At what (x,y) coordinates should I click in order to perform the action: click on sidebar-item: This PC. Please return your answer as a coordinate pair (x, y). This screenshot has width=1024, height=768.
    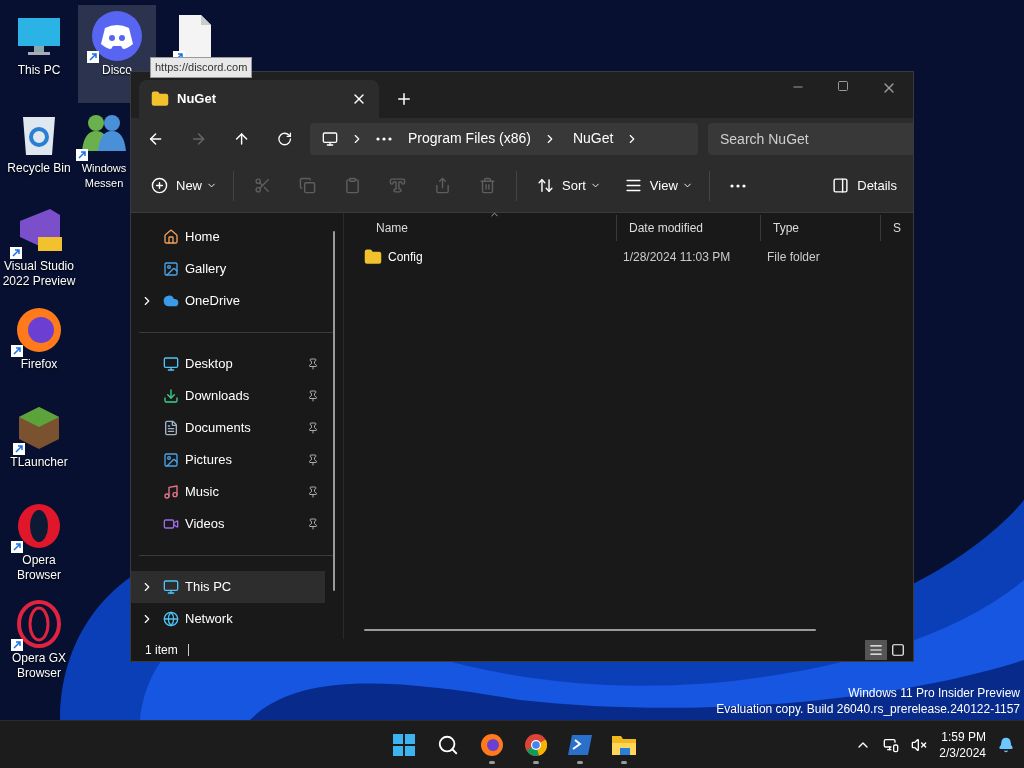
    Looking at the image, I should click on (228, 587).